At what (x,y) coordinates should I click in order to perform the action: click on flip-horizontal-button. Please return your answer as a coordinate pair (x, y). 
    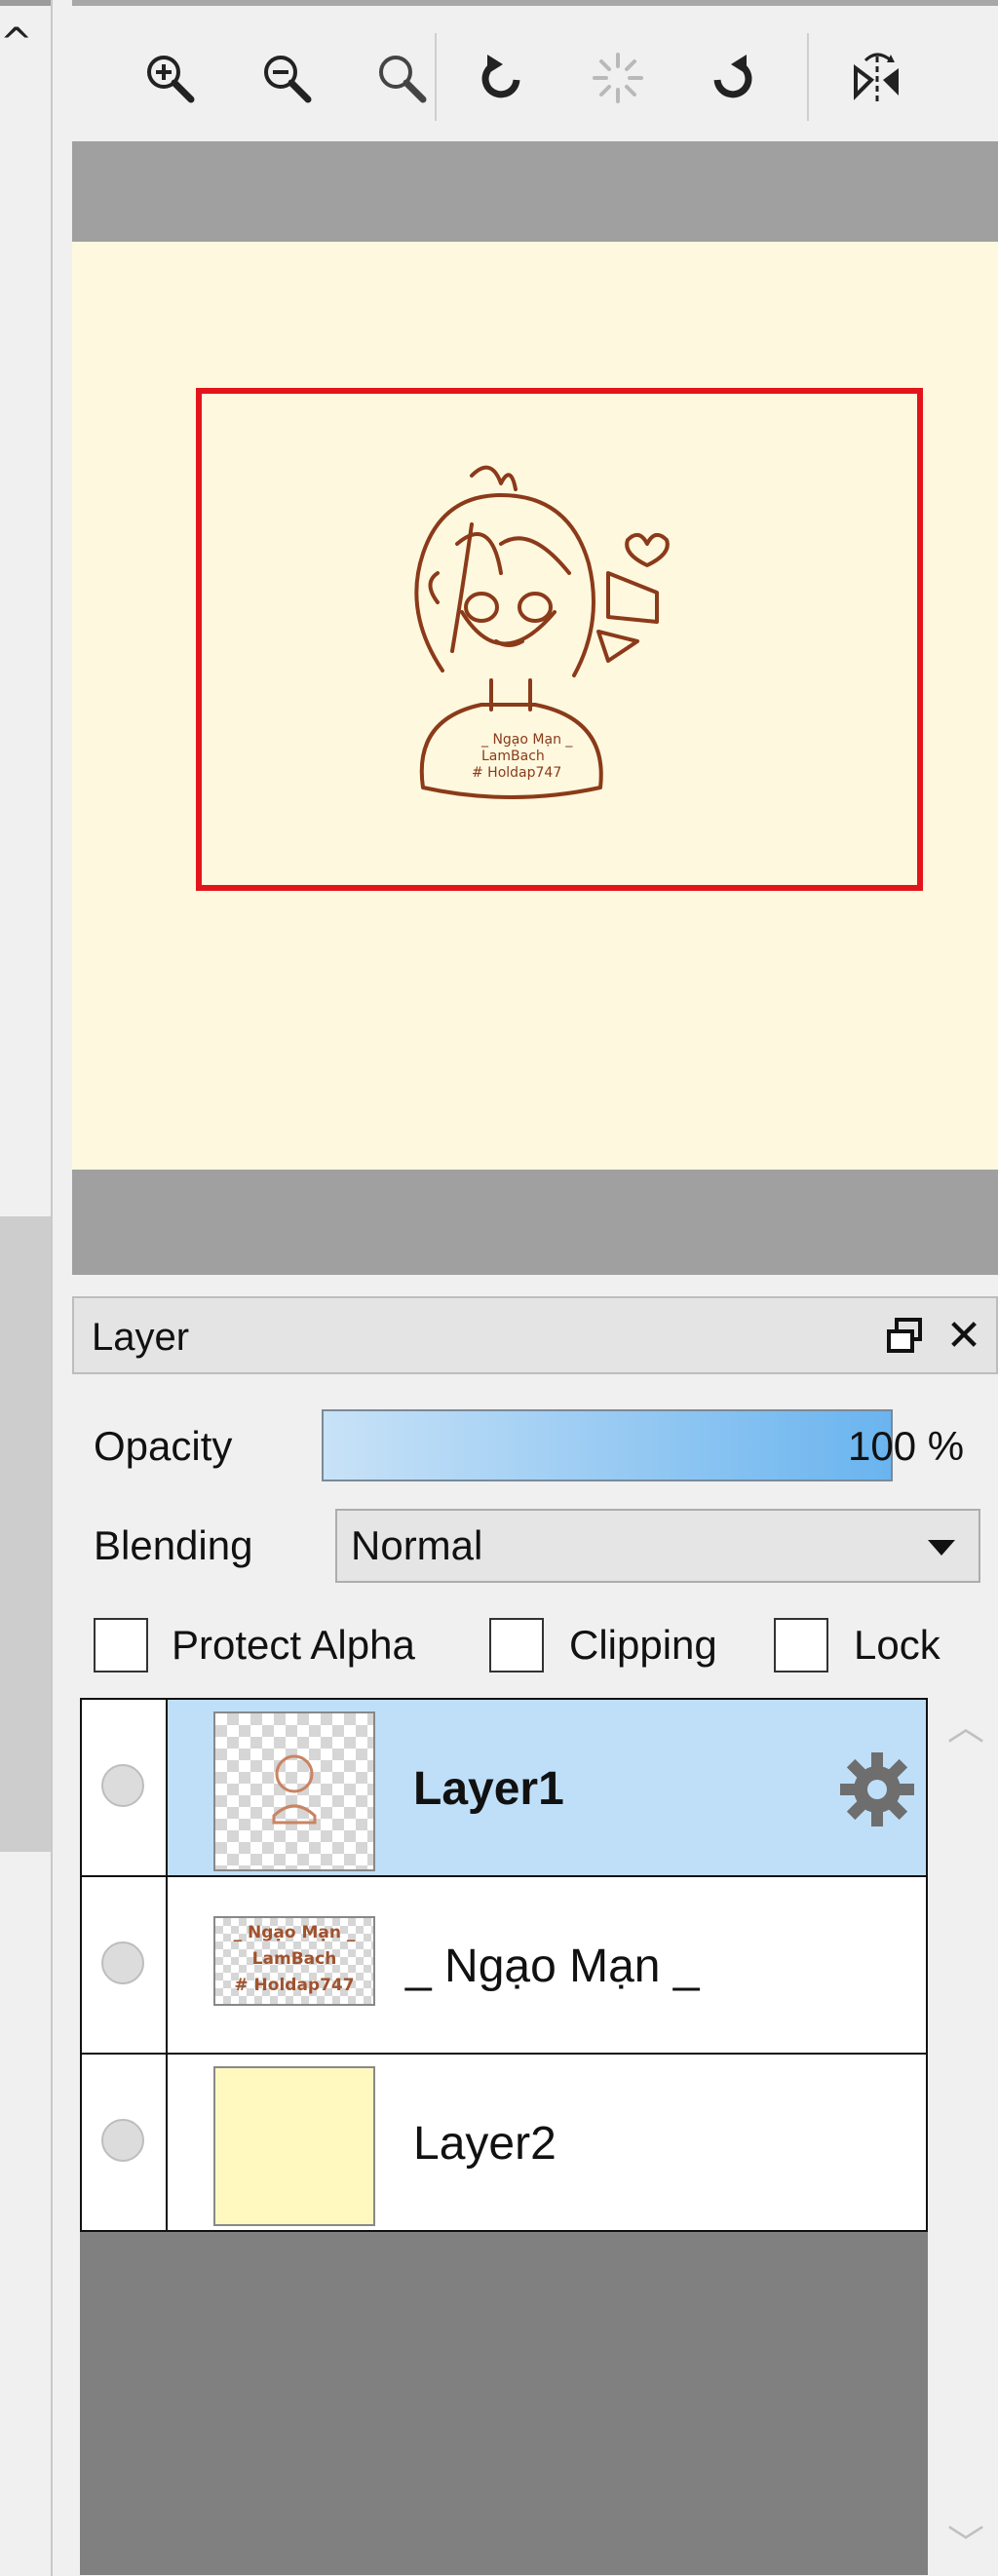
    Looking at the image, I should click on (877, 78).